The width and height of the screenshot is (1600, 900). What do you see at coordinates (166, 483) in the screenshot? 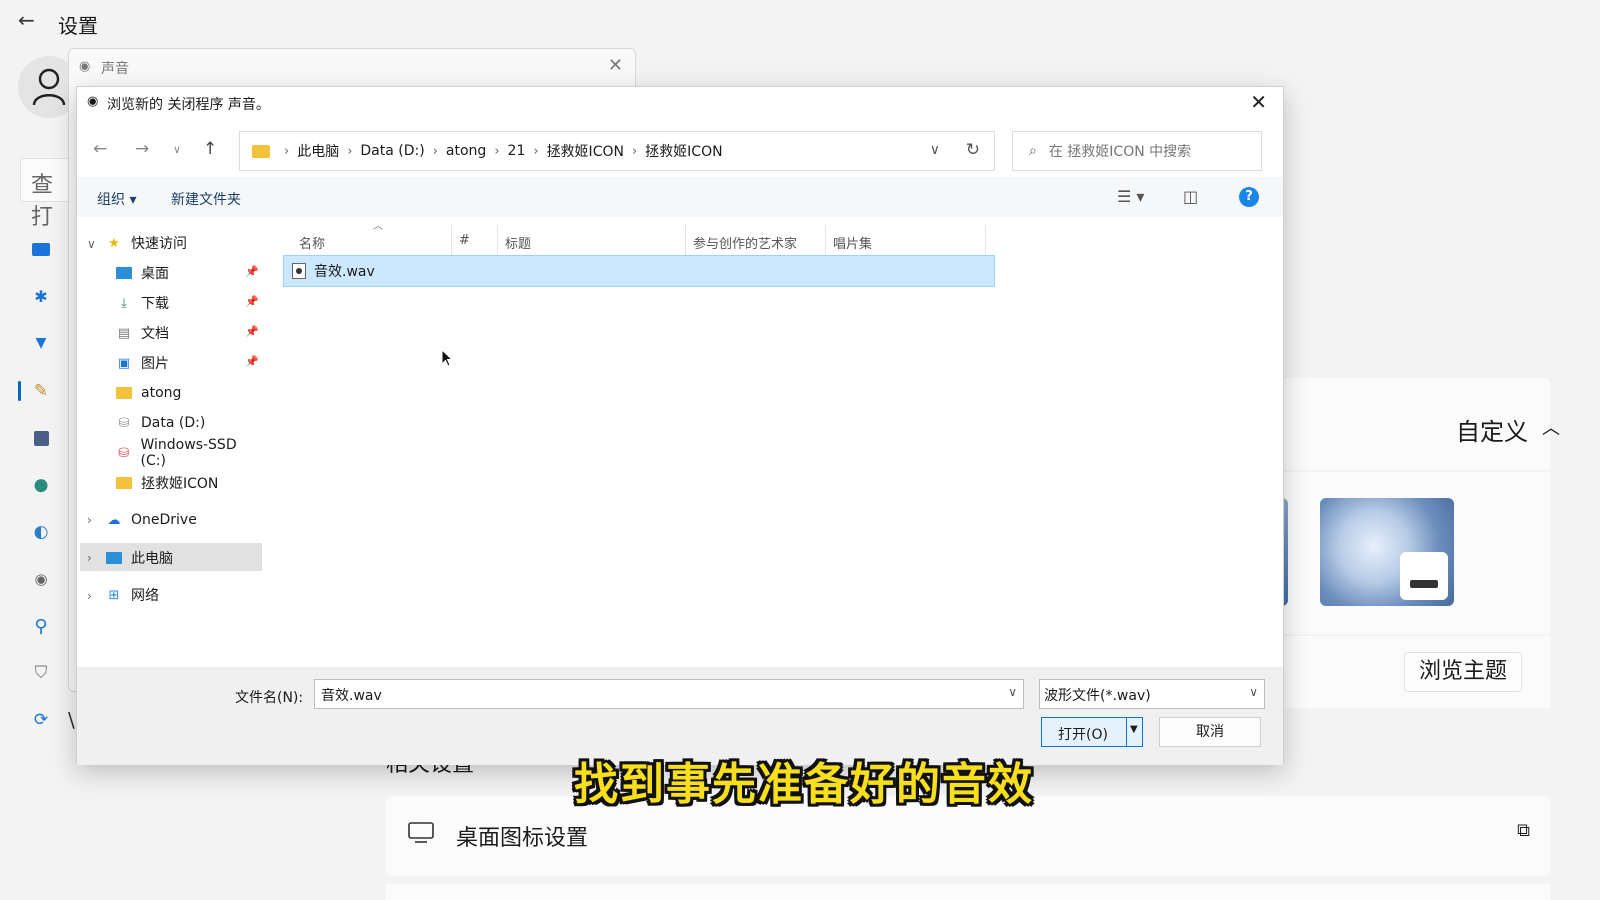
I see `nav-icon-folder: 拯救姬ICON` at bounding box center [166, 483].